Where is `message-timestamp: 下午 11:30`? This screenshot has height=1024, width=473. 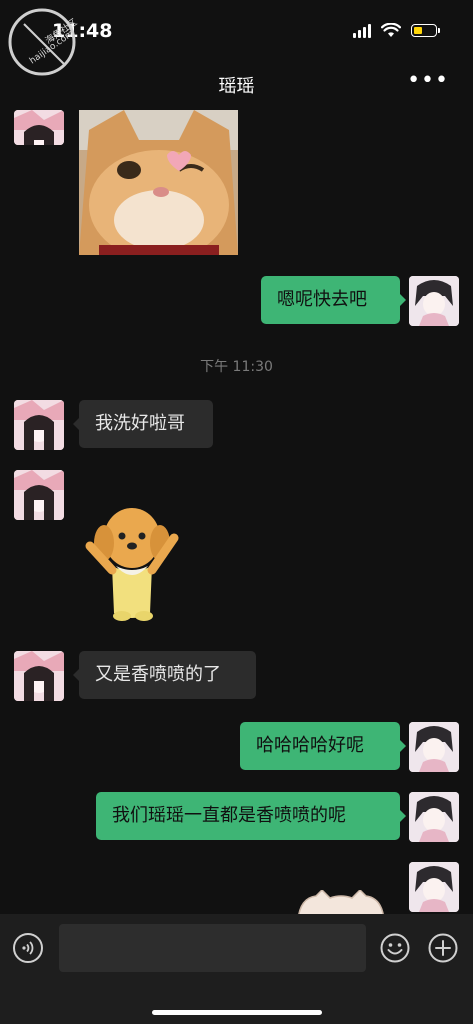
message-timestamp: 下午 11:30 is located at coordinates (236, 367).